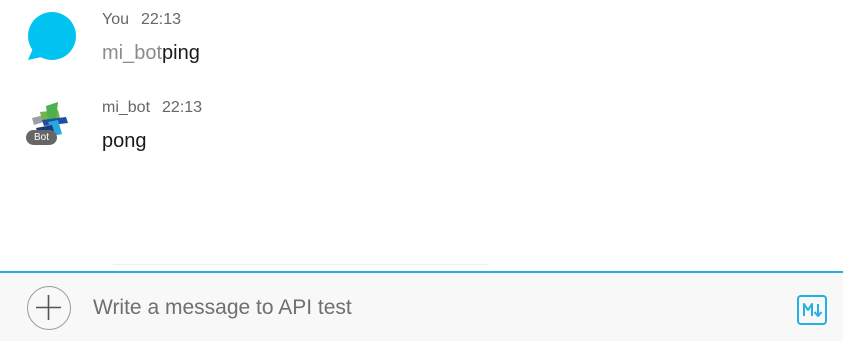 The image size is (843, 341). I want to click on plus-icon, so click(49, 308).